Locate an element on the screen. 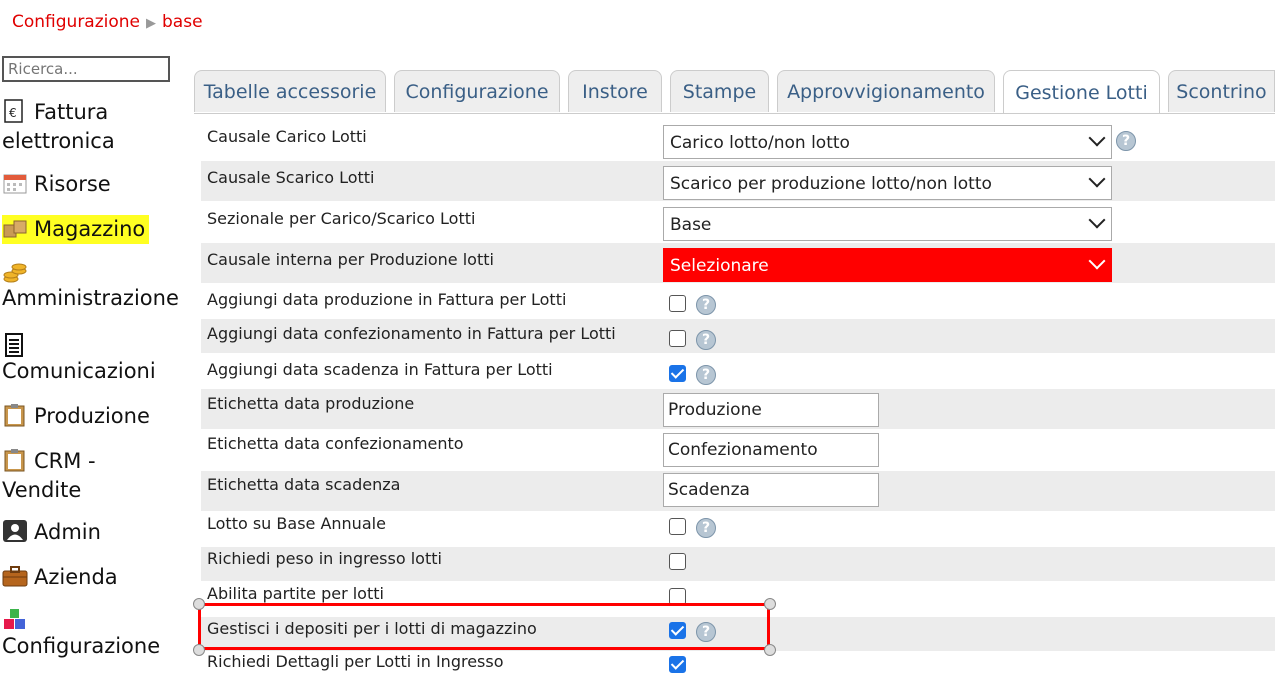 This screenshot has height=686, width=1275. sidebar-item-label: Risorse is located at coordinates (72, 184).